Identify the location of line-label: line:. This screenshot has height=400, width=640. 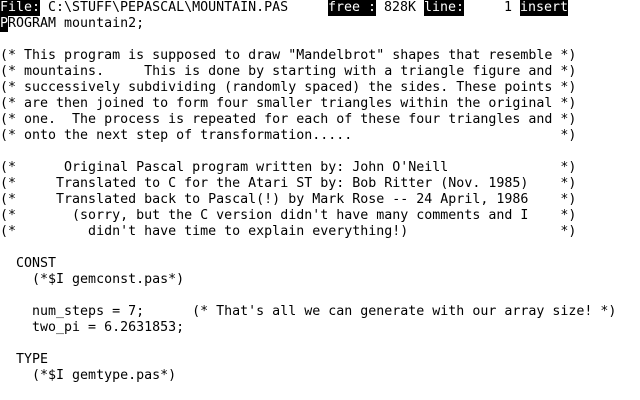
(444, 8).